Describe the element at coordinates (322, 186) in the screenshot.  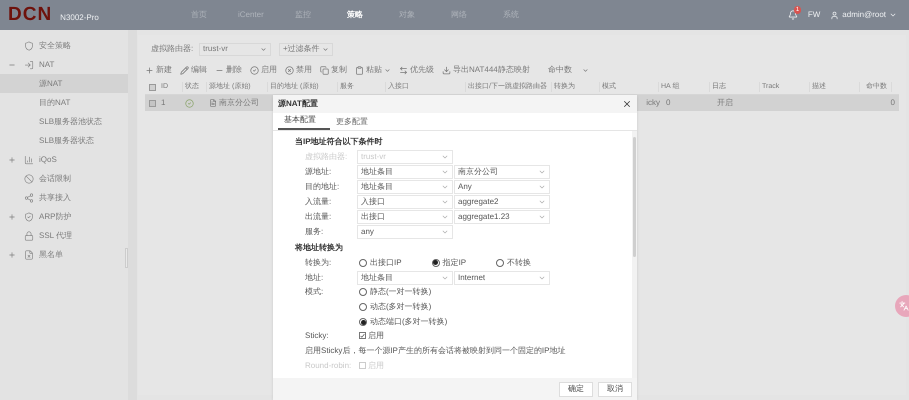
I see `field-label: 目的地址:` at that location.